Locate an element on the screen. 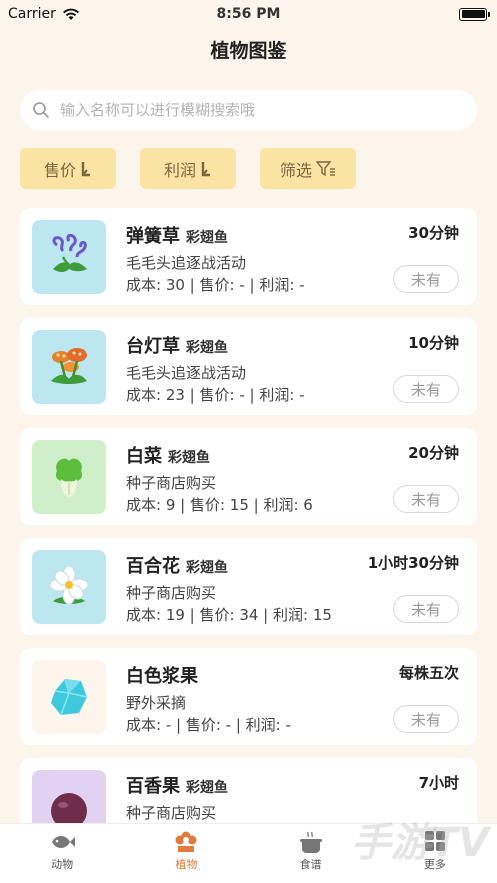 The height and width of the screenshot is (883, 497). plant-name-text: 台灯草 is located at coordinates (153, 346).